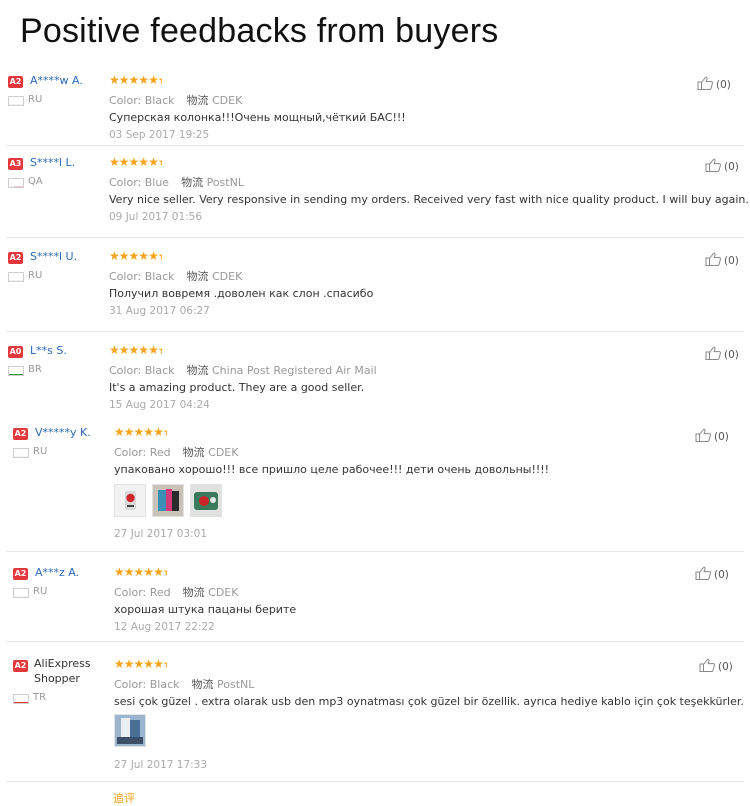 This screenshot has height=806, width=750. Describe the element at coordinates (175, 100) in the screenshot. I see `sku-info: Color: Black 物流 CDEK` at that location.